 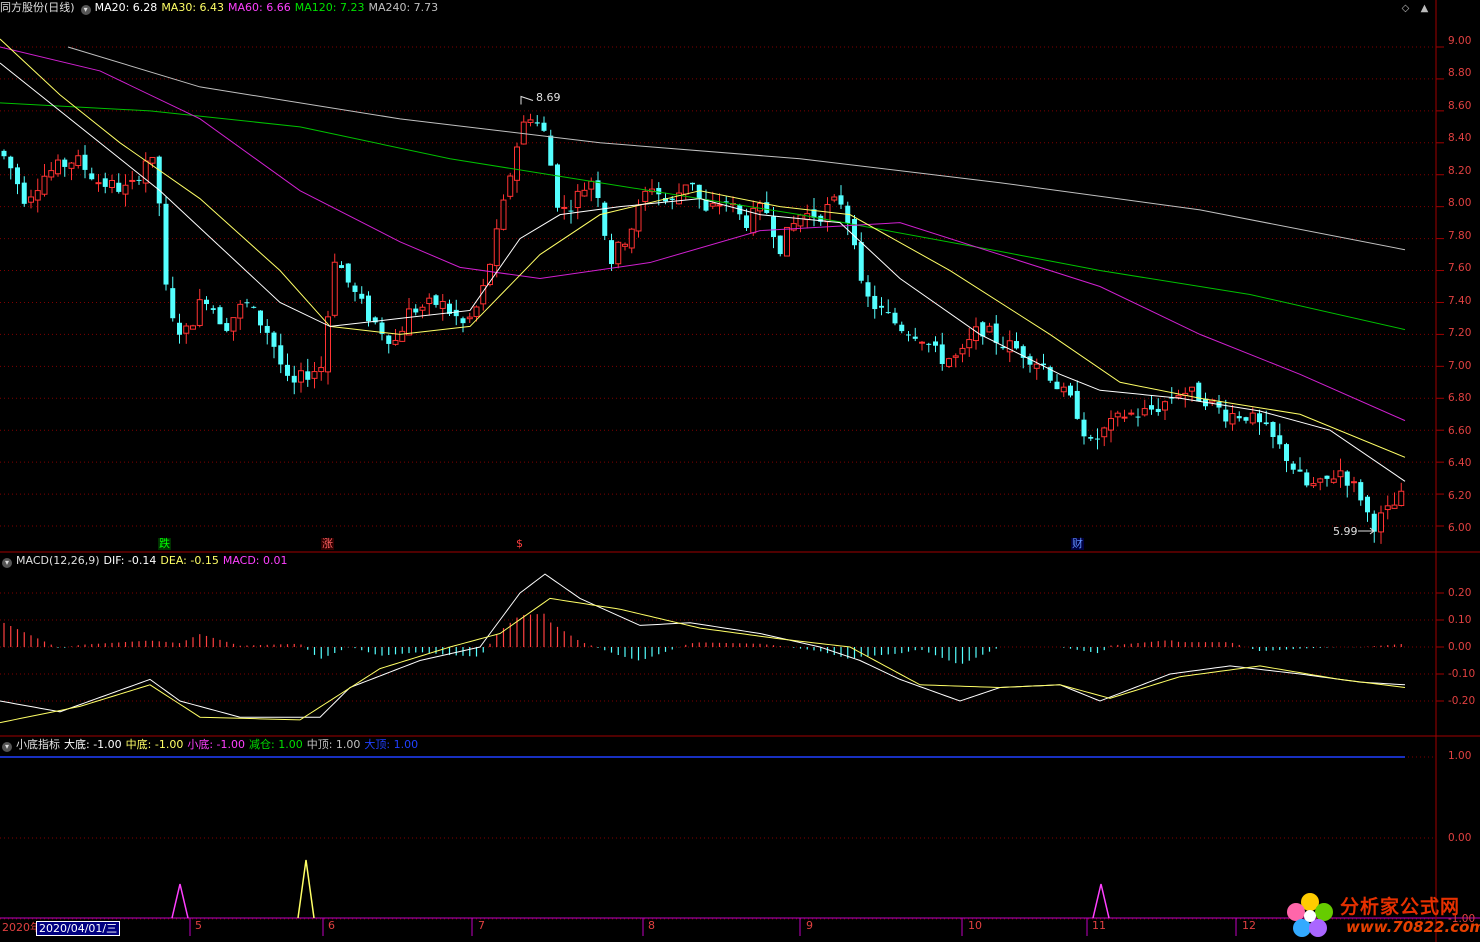 What do you see at coordinates (1460, 620) in the screenshot?
I see `macd-axis-label: 0.10` at bounding box center [1460, 620].